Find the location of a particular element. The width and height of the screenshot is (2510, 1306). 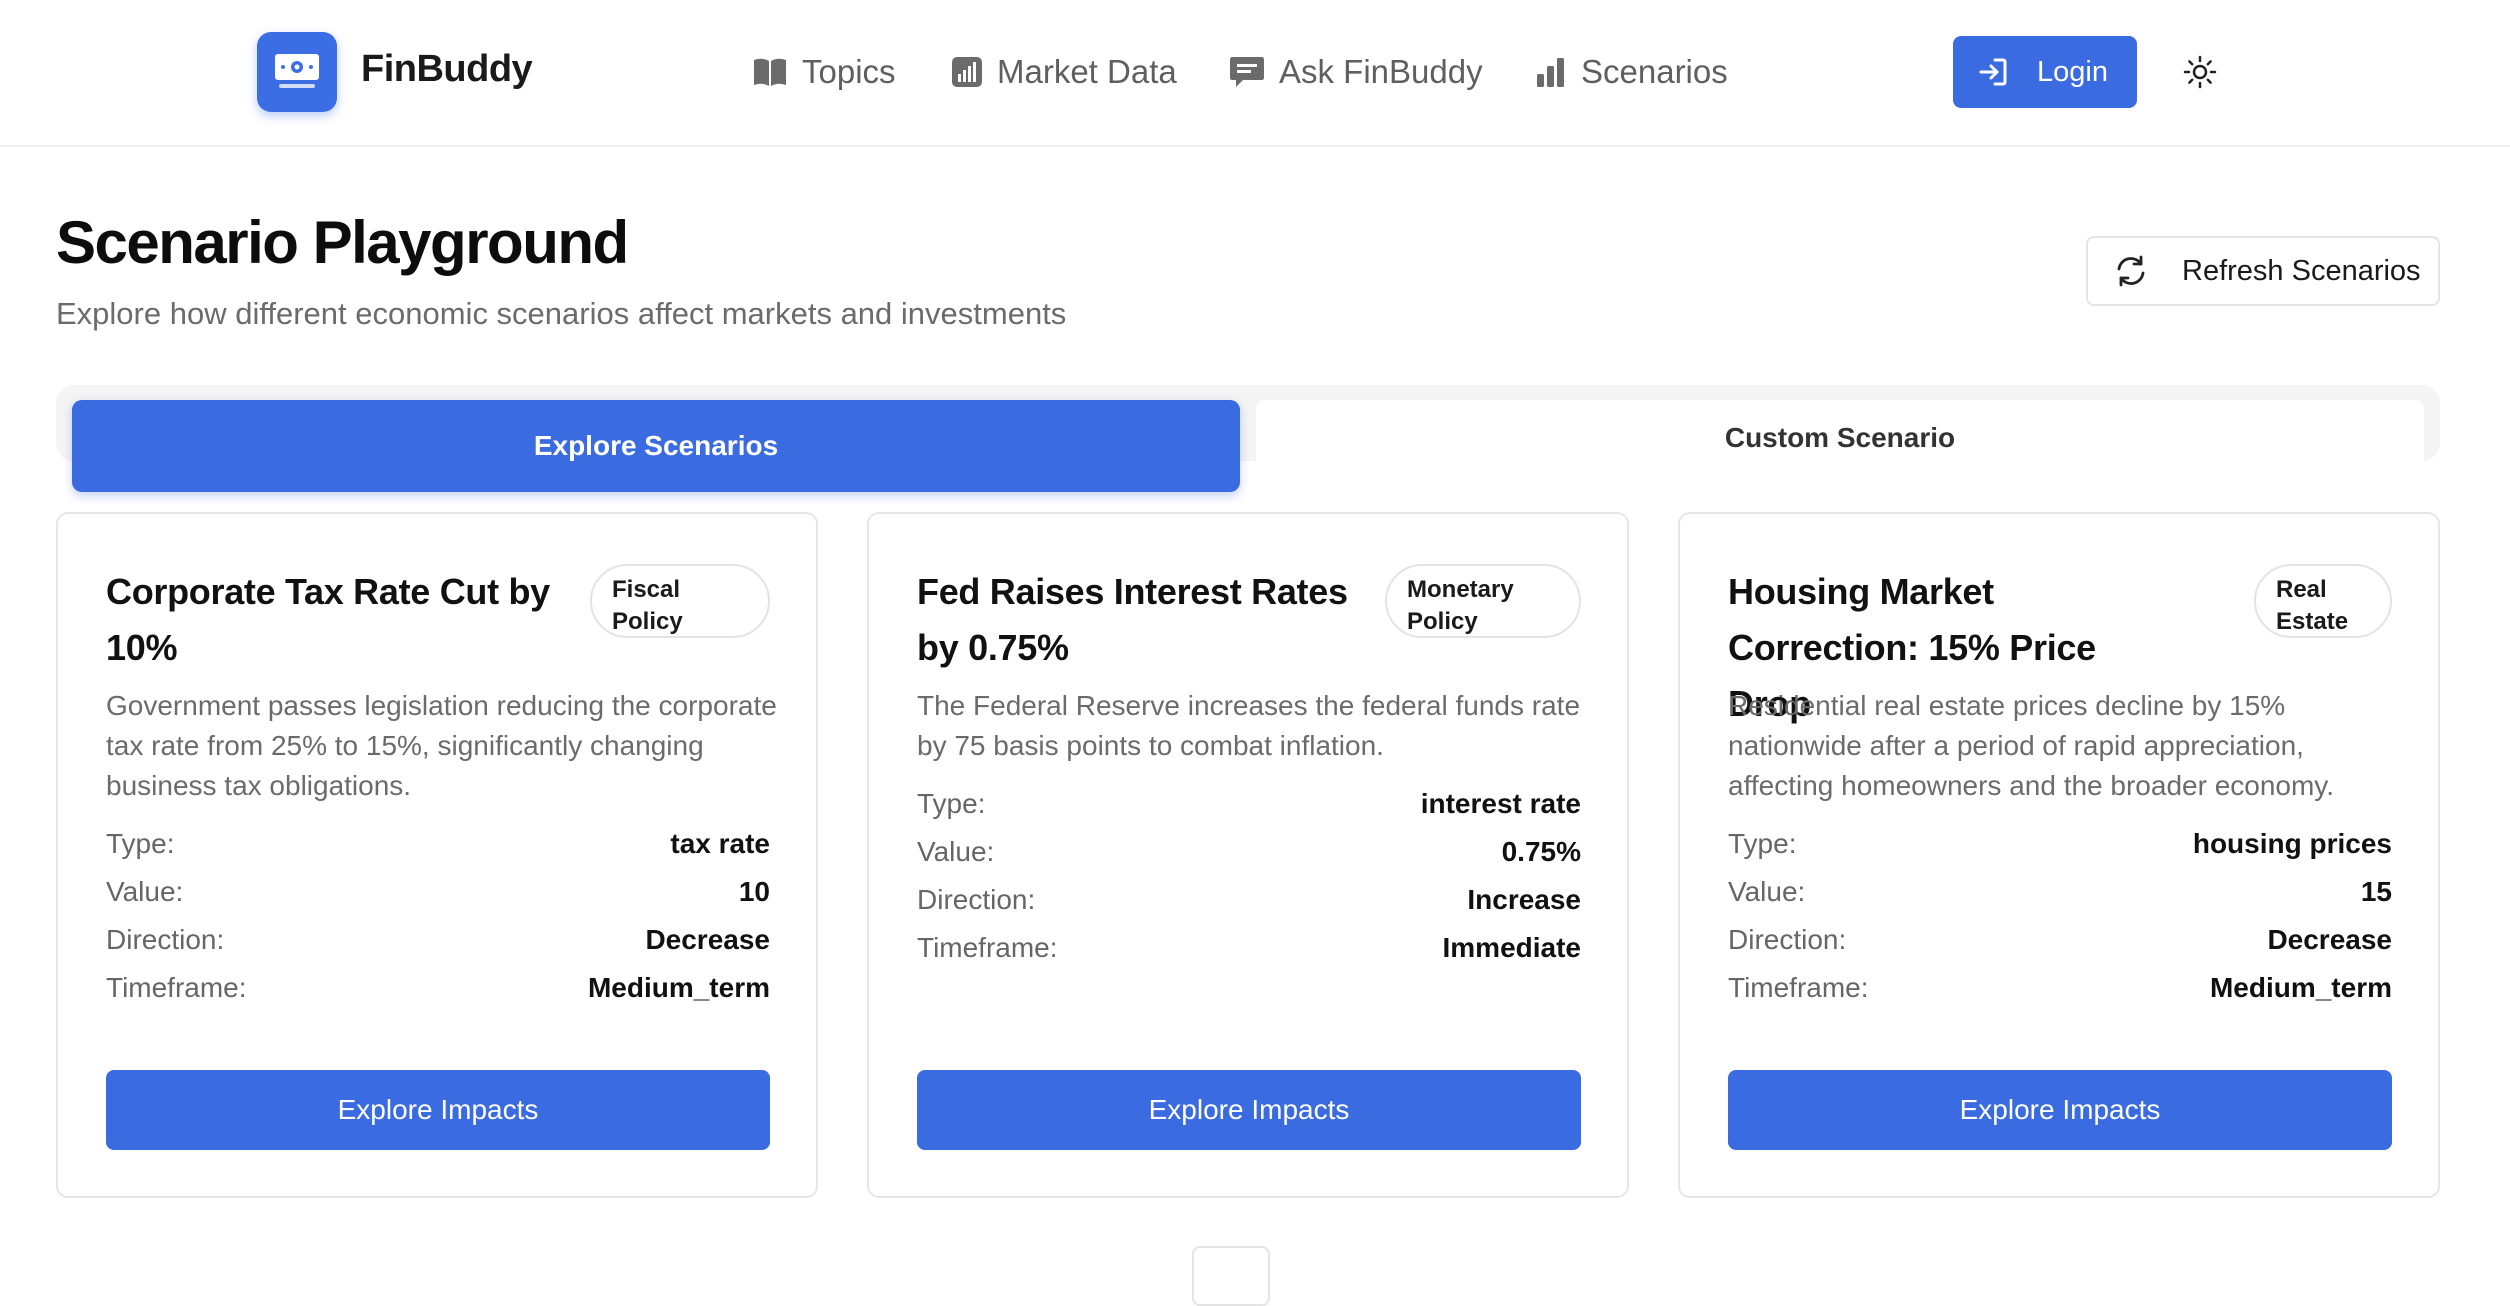

nav-market-data: Market Data is located at coordinates (1064, 72).